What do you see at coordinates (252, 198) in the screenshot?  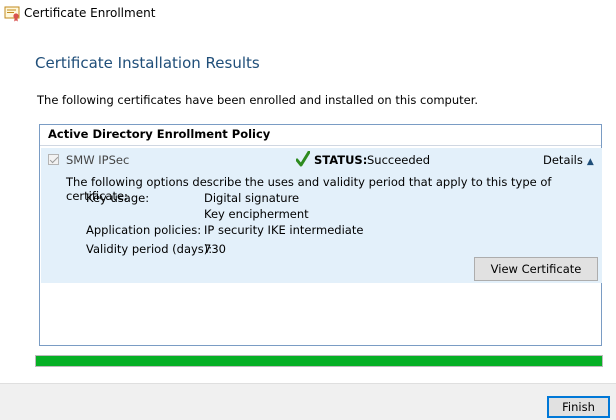 I see `key-usage-value: Digital signature` at bounding box center [252, 198].